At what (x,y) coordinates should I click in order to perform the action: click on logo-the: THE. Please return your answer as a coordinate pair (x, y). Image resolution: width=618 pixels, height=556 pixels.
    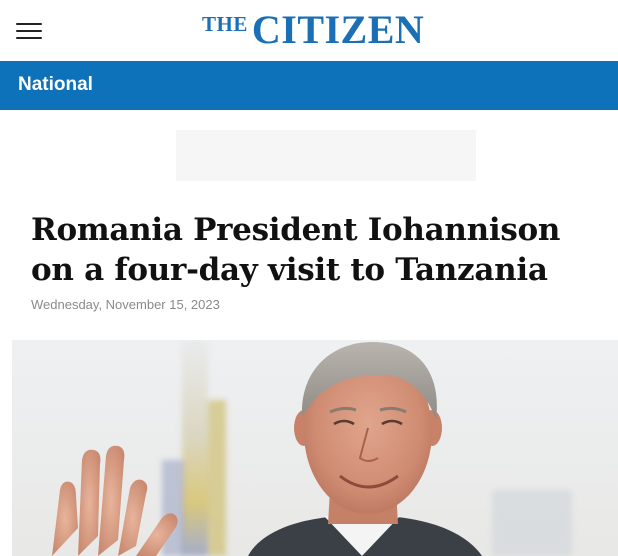
    Looking at the image, I should click on (225, 24).